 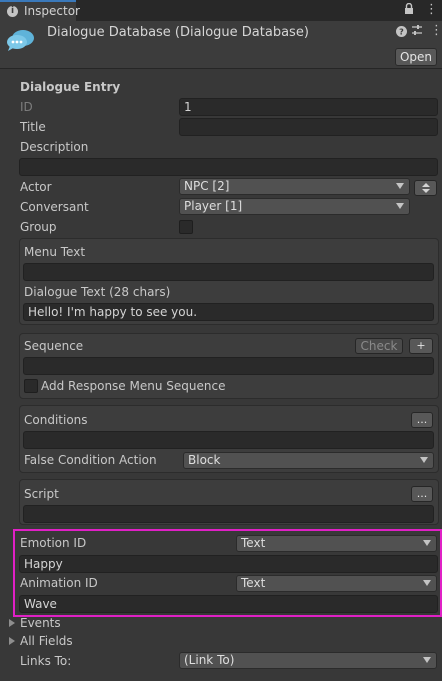 I want to click on up-down-arrows-icon, so click(x=425, y=188).